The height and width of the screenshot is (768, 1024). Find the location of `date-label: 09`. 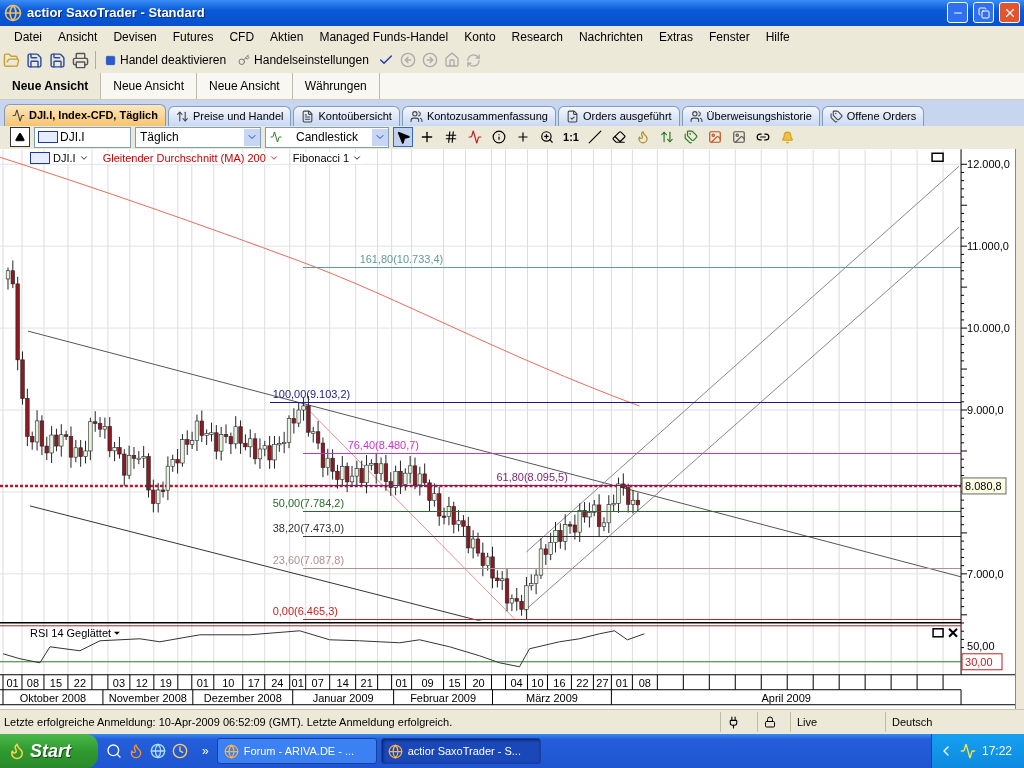

date-label: 09 is located at coordinates (427, 683).